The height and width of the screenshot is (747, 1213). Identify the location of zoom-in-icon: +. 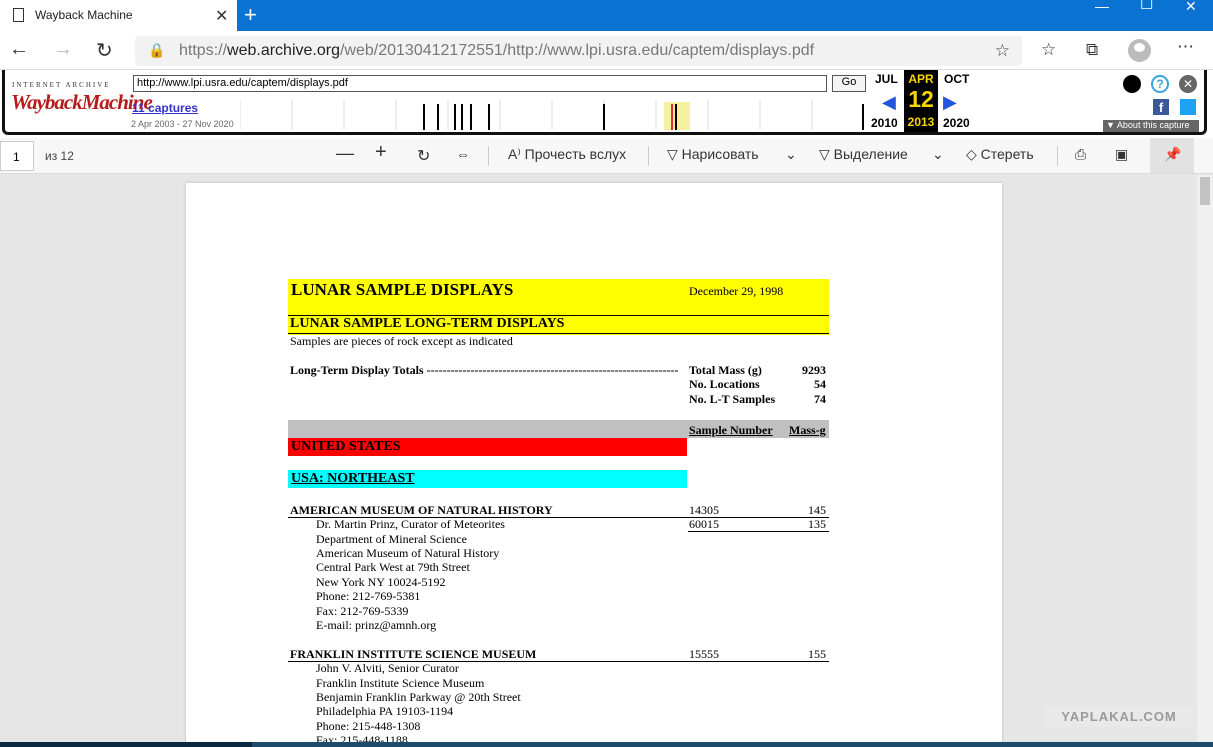
(381, 152).